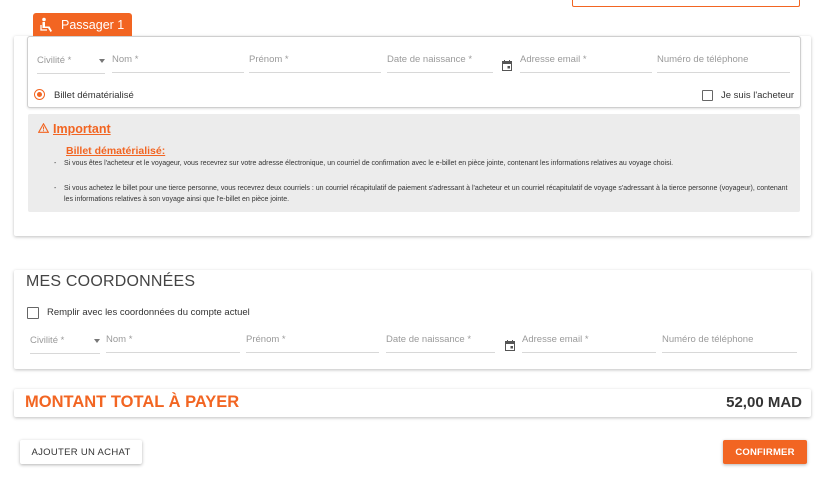 The image size is (828, 488). I want to click on top-summary-box, so click(686, 3).